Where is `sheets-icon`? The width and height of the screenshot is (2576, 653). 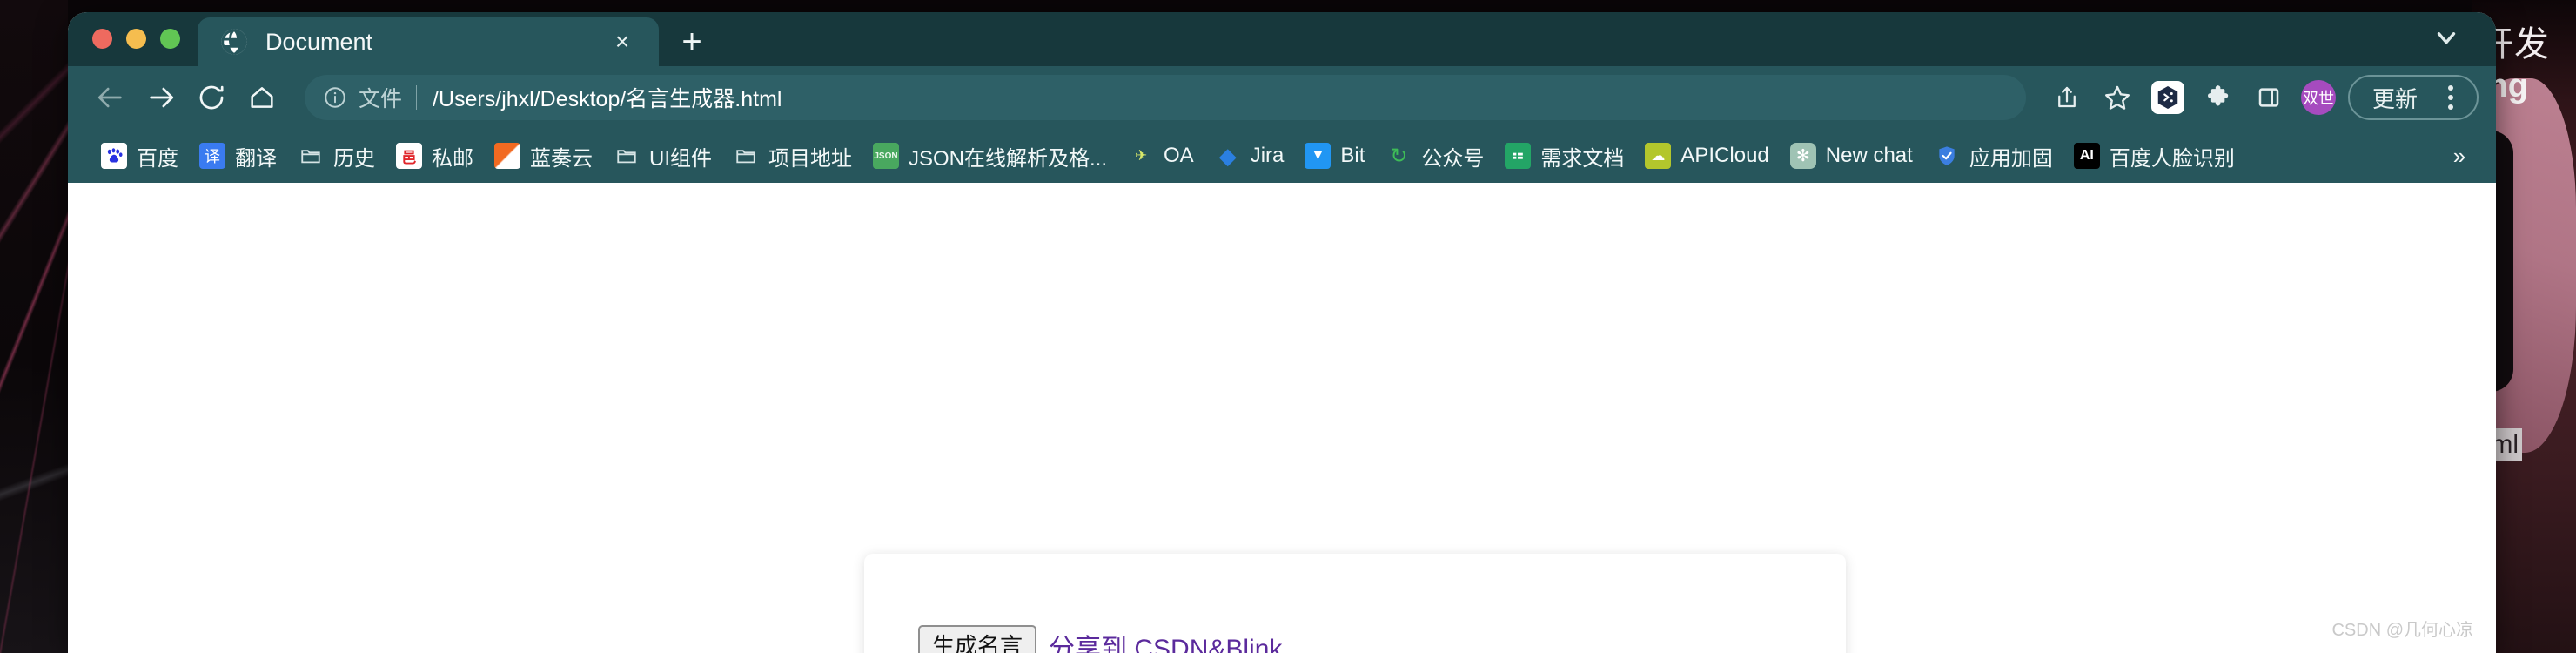 sheets-icon is located at coordinates (1518, 156).